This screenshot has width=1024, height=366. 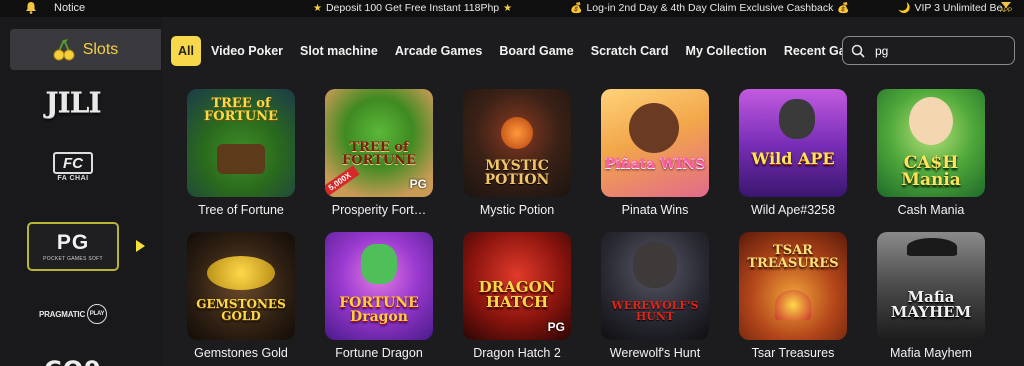 I want to click on multiplier-ribbon: 5,000X, so click(x=342, y=181).